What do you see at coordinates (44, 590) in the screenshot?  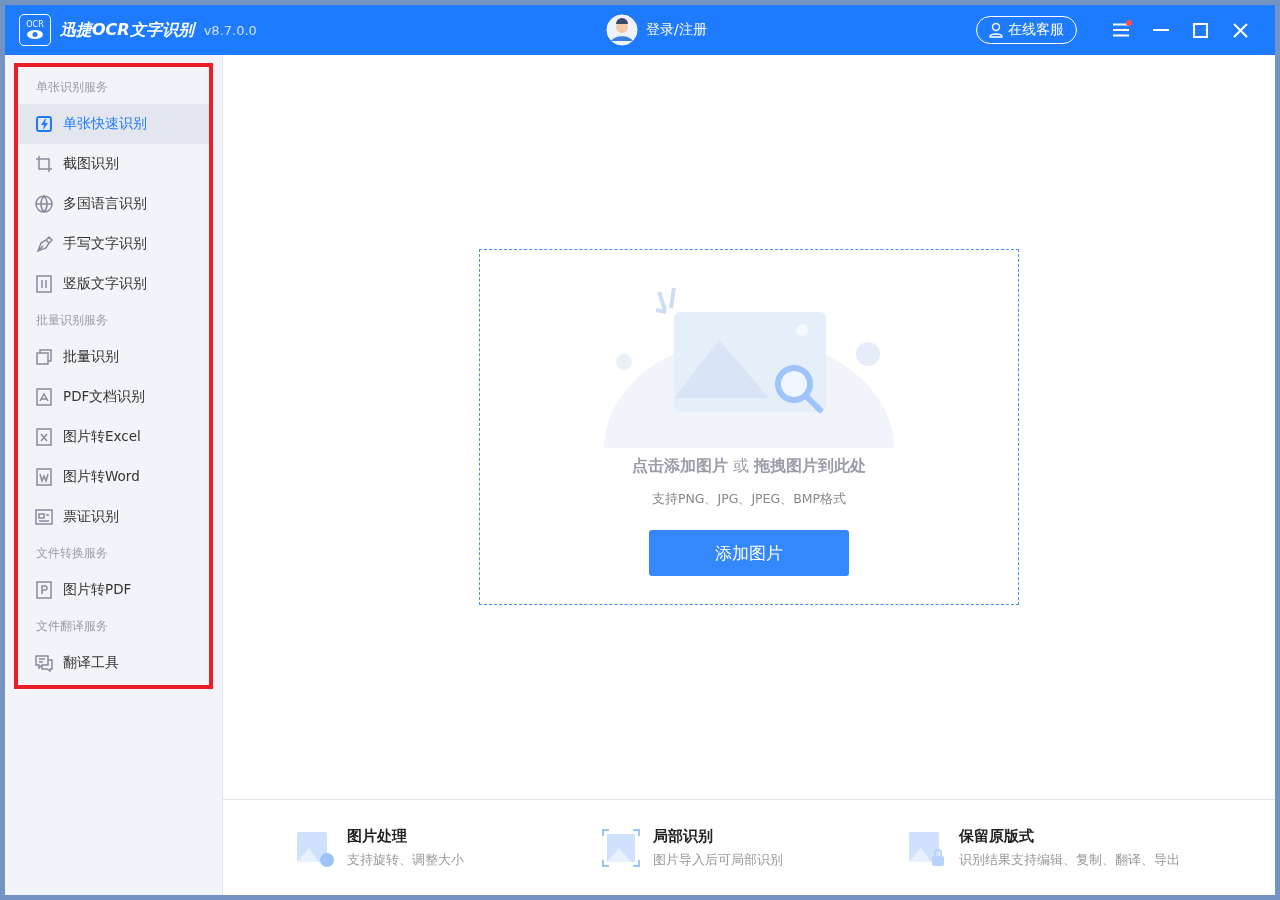 I see `pdf-letter-icon` at bounding box center [44, 590].